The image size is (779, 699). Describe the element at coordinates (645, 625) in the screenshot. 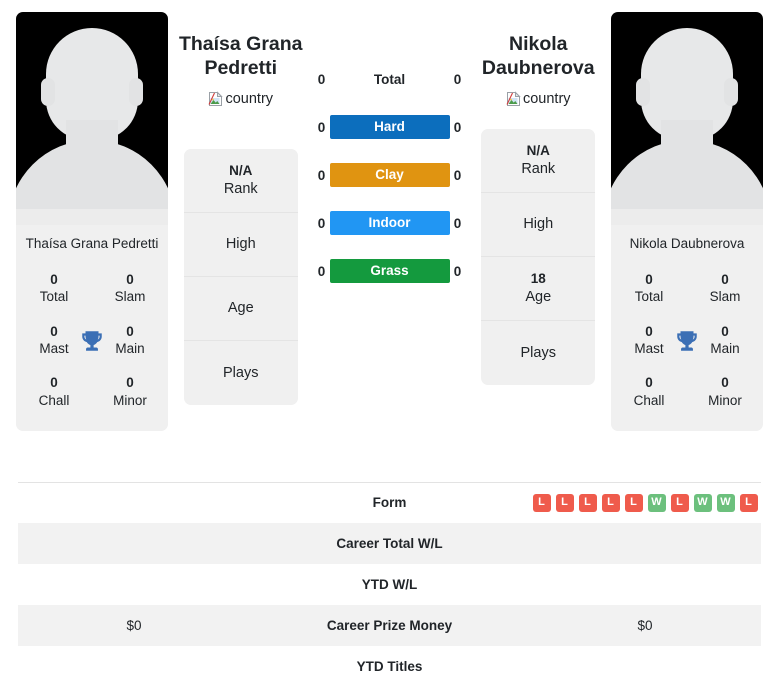

I see `row-right-value: $0` at that location.